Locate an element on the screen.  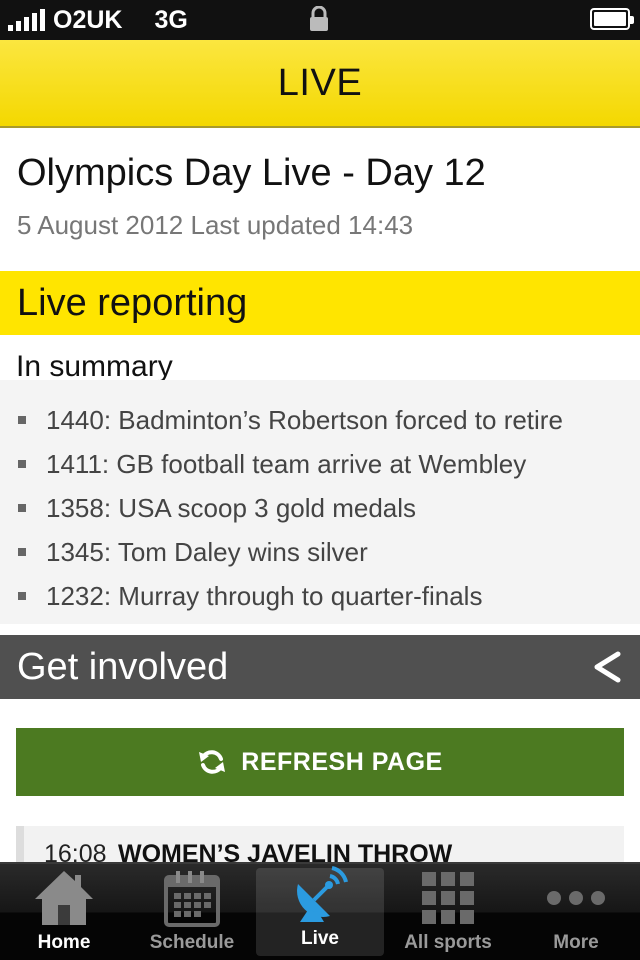
lock-icon is located at coordinates (319, 18).